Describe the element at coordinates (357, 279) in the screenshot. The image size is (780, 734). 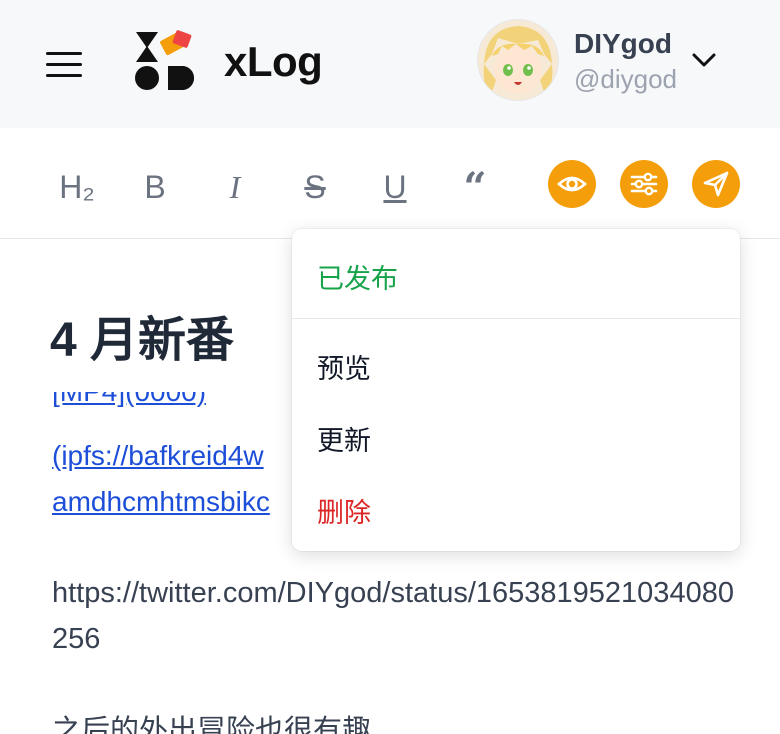
I see `status-badge: 已发布` at that location.